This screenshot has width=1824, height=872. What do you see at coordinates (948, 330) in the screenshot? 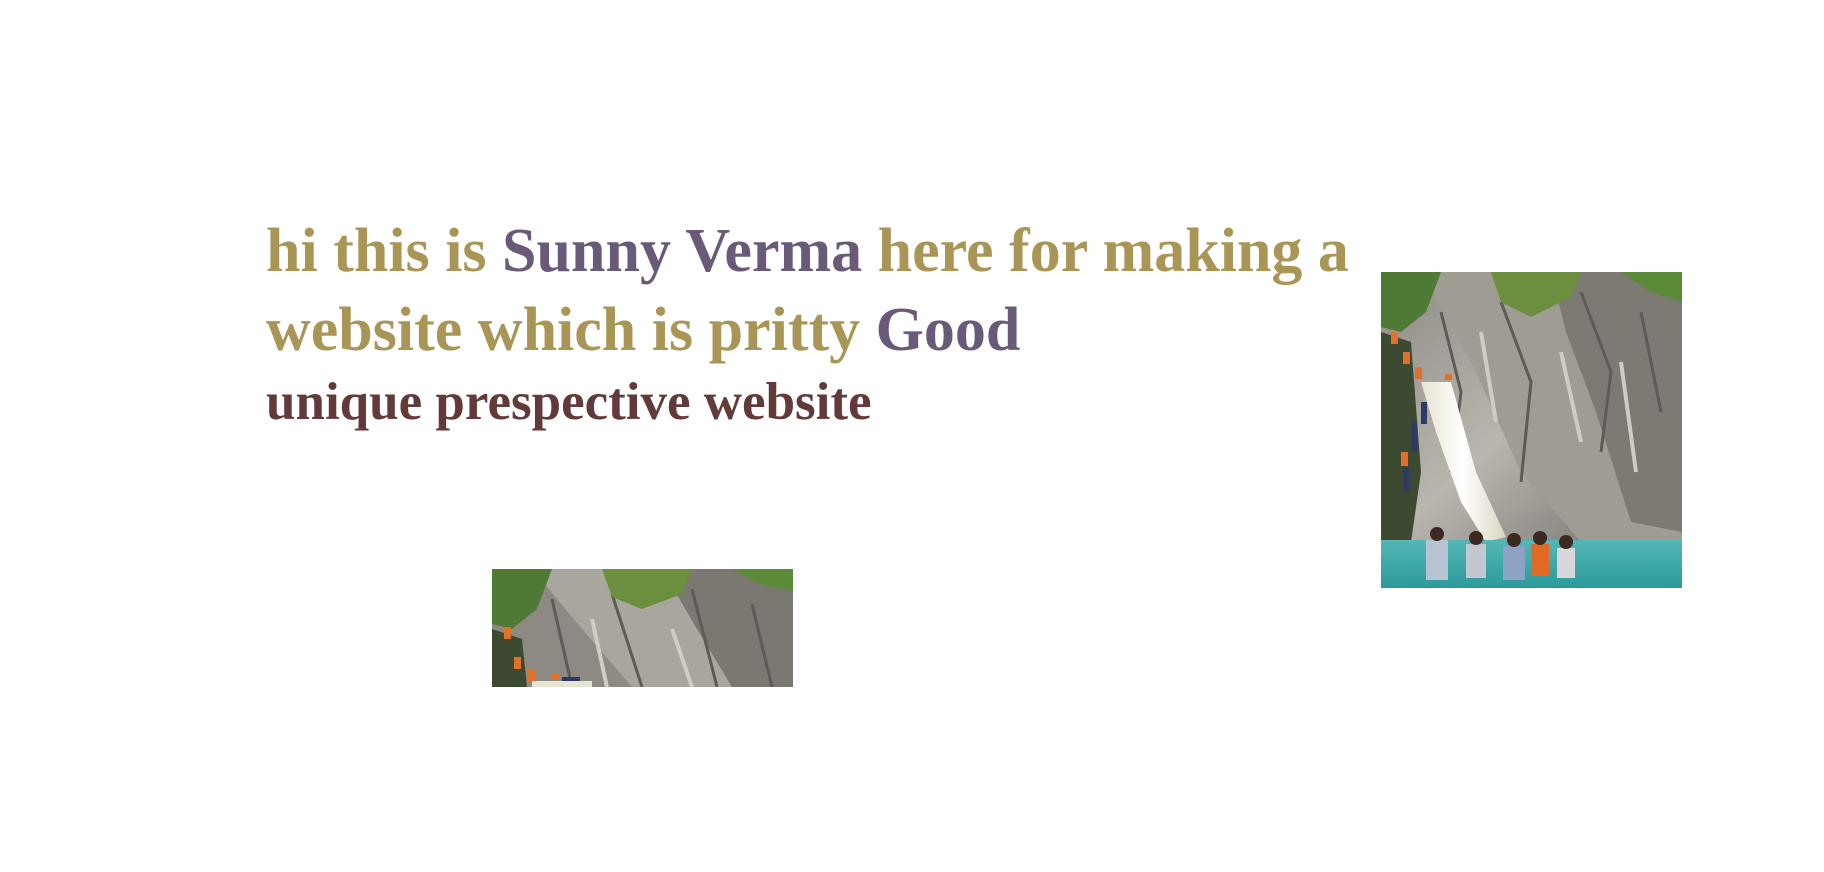
I see `headline-good: Good` at bounding box center [948, 330].